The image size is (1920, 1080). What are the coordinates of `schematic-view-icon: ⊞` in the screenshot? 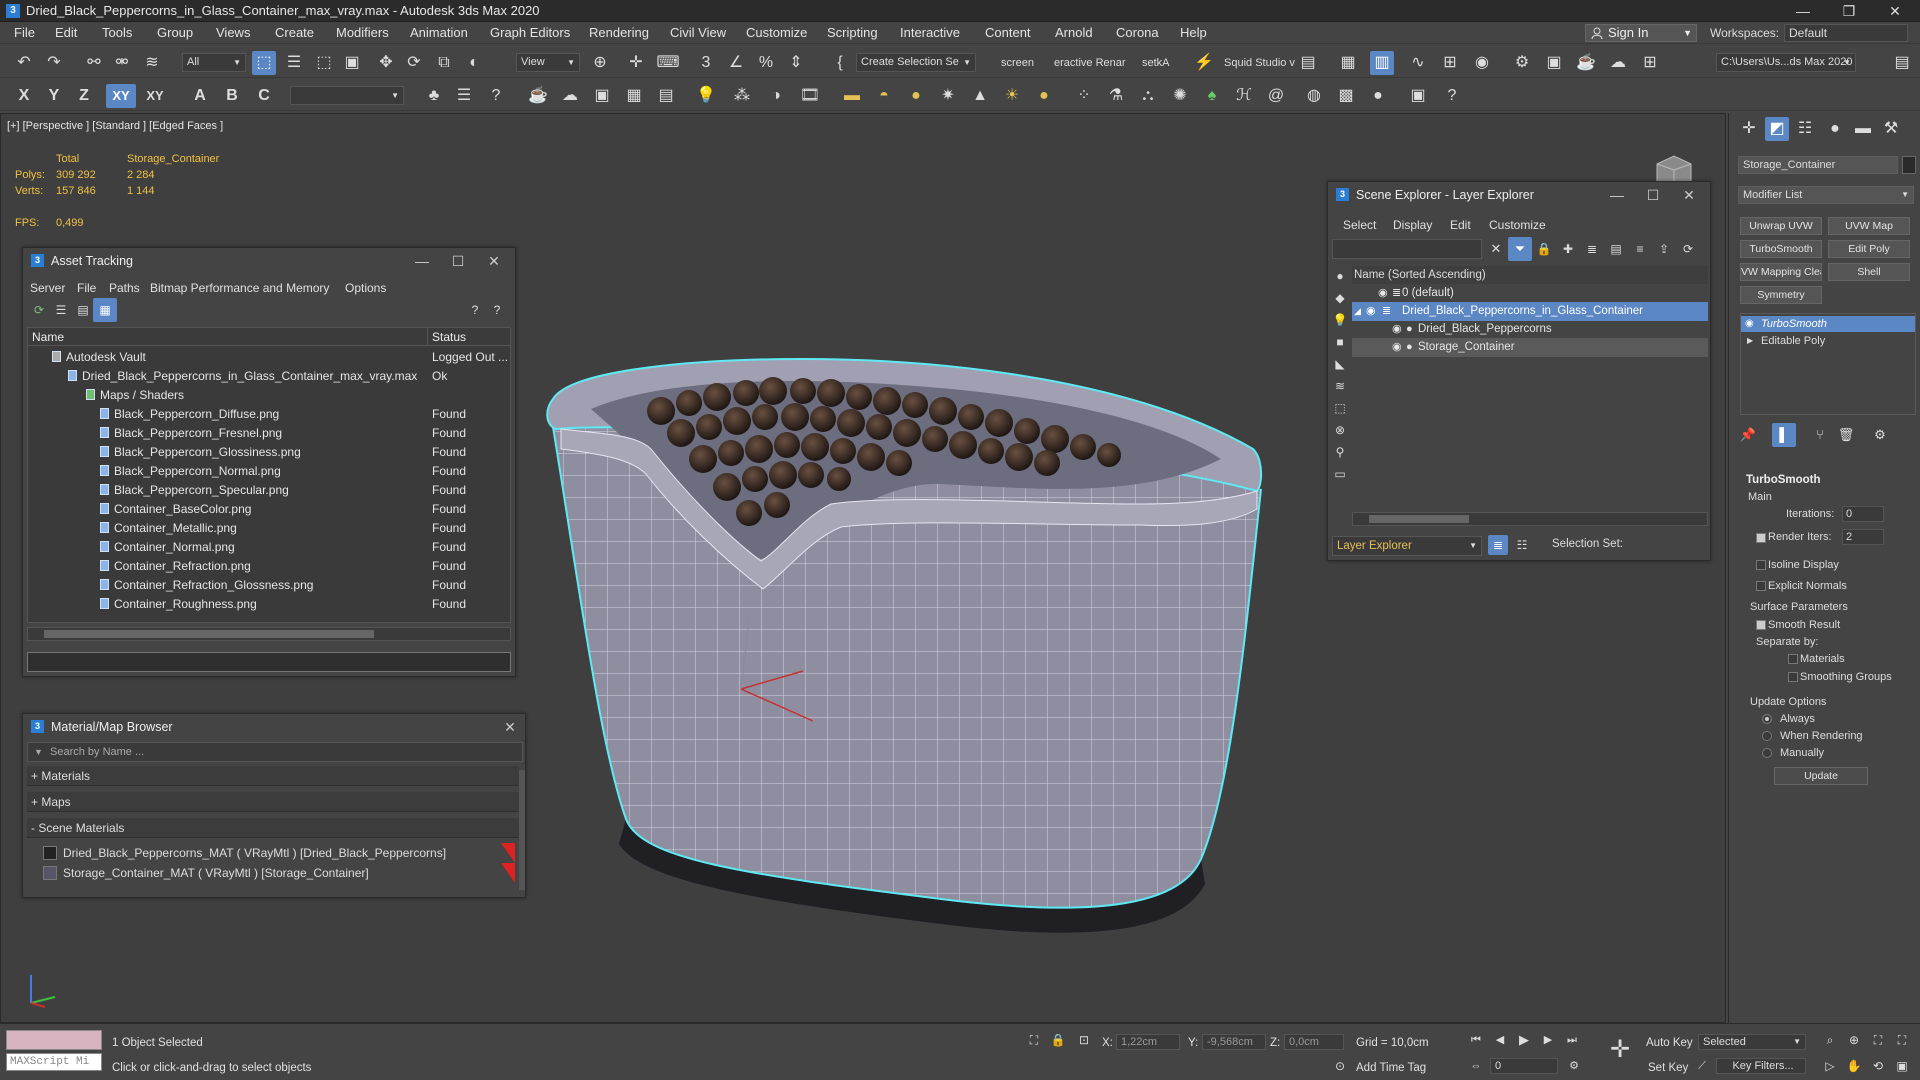 It's located at (1450, 63).